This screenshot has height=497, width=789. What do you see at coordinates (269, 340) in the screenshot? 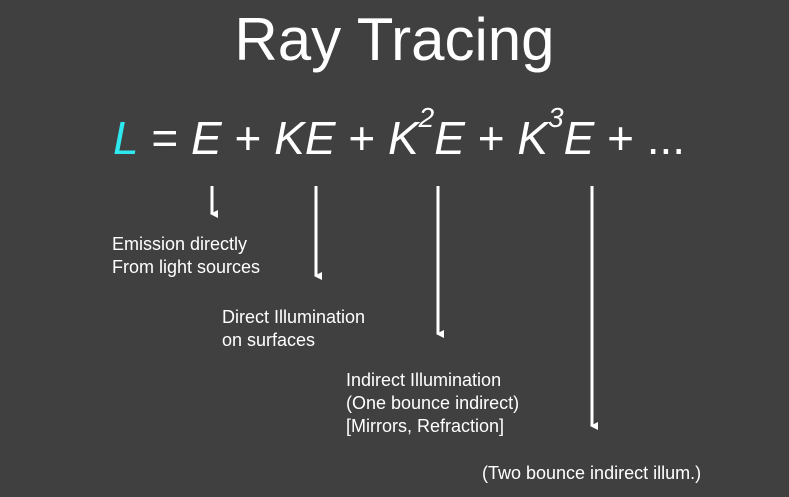
I see `note-line: on surfaces` at bounding box center [269, 340].